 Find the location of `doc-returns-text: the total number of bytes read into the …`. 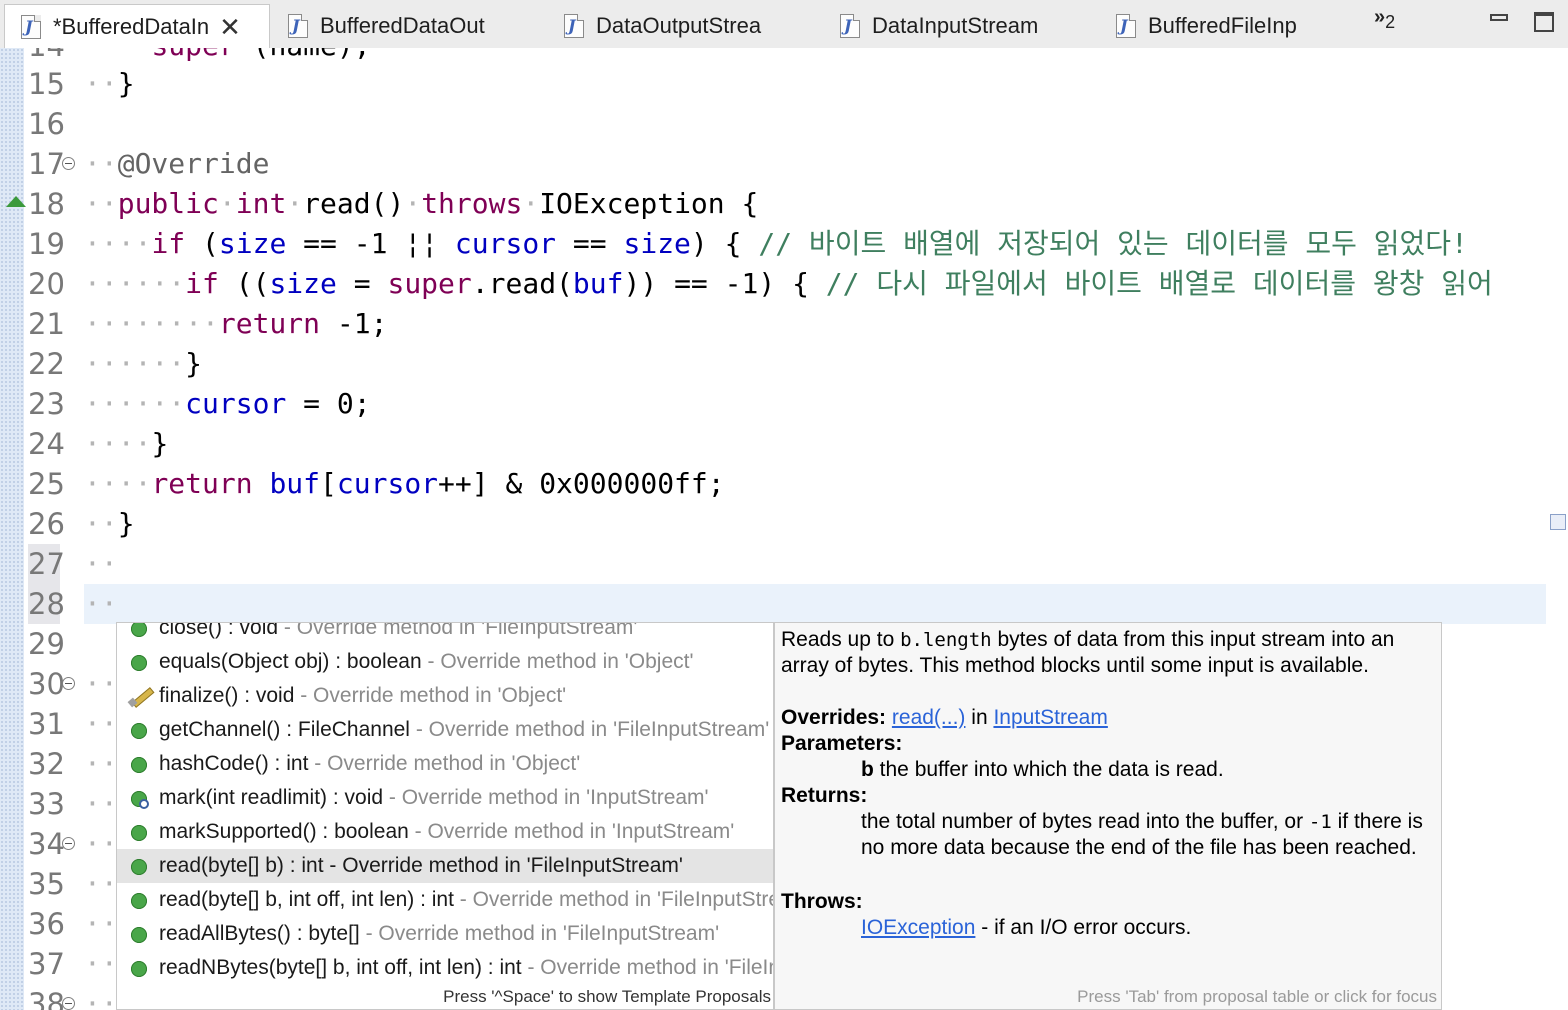

doc-returns-text: the total number of bytes read into the … is located at coordinates (1142, 834).